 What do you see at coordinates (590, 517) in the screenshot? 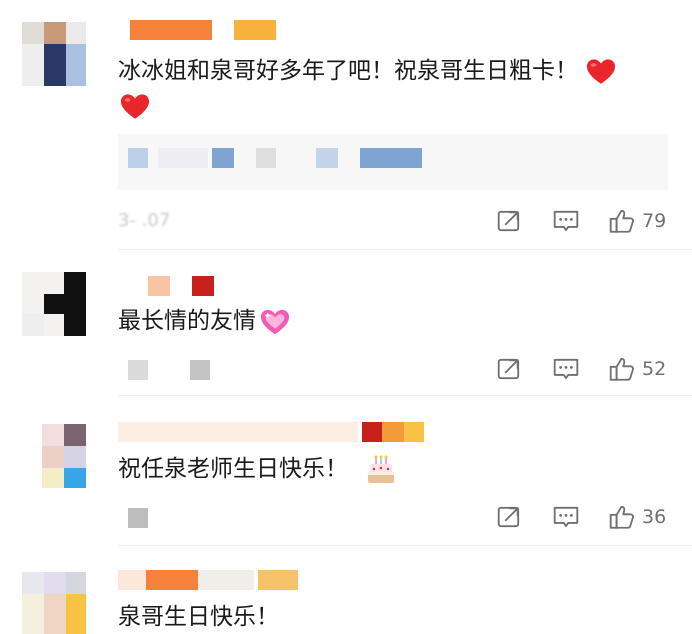
I see `comment-actions: 36` at bounding box center [590, 517].